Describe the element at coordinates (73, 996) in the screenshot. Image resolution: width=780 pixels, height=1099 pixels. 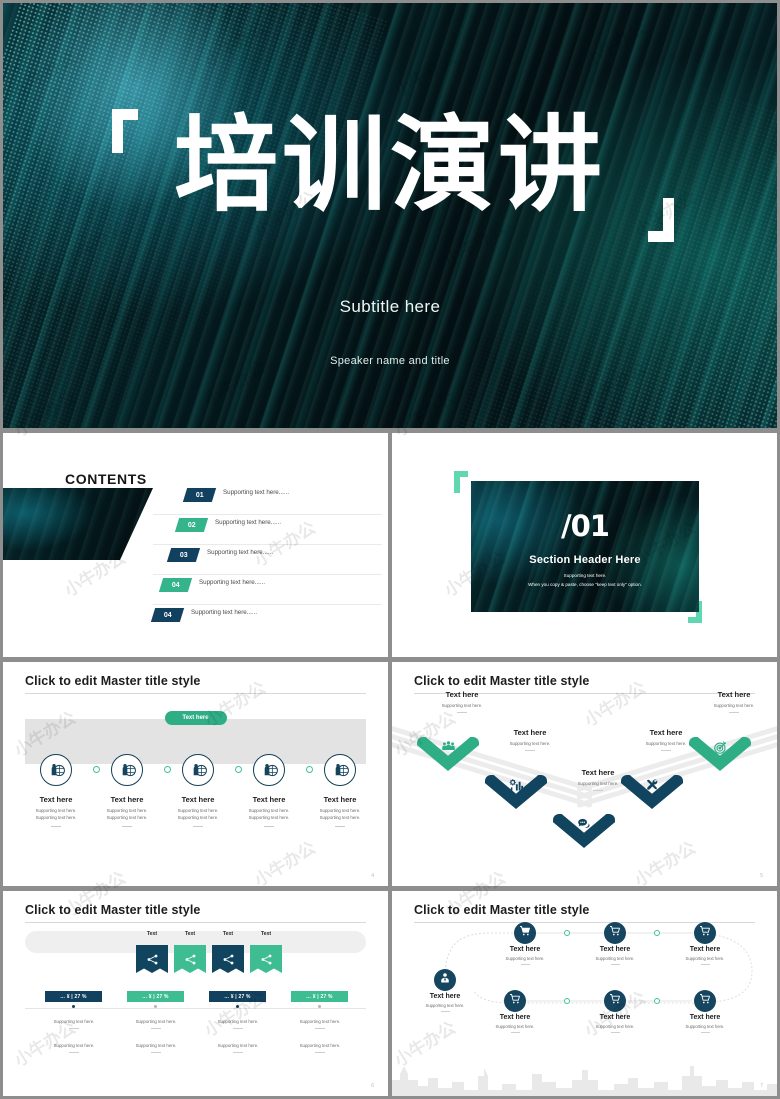
I see `metric-badge-1: ... ¥ | 27 %` at that location.